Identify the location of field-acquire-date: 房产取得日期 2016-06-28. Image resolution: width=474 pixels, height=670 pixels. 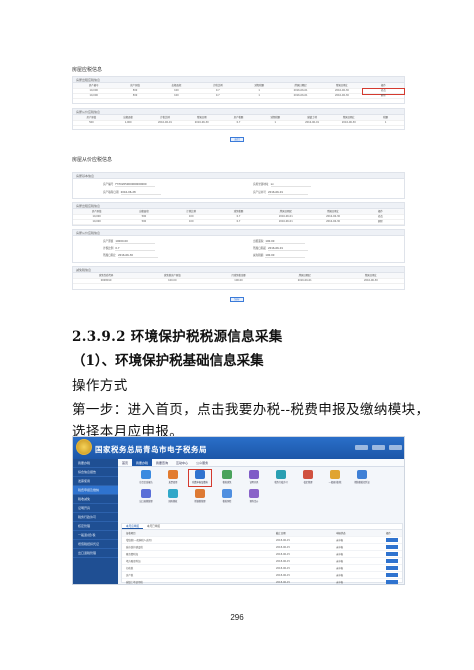
(132, 192).